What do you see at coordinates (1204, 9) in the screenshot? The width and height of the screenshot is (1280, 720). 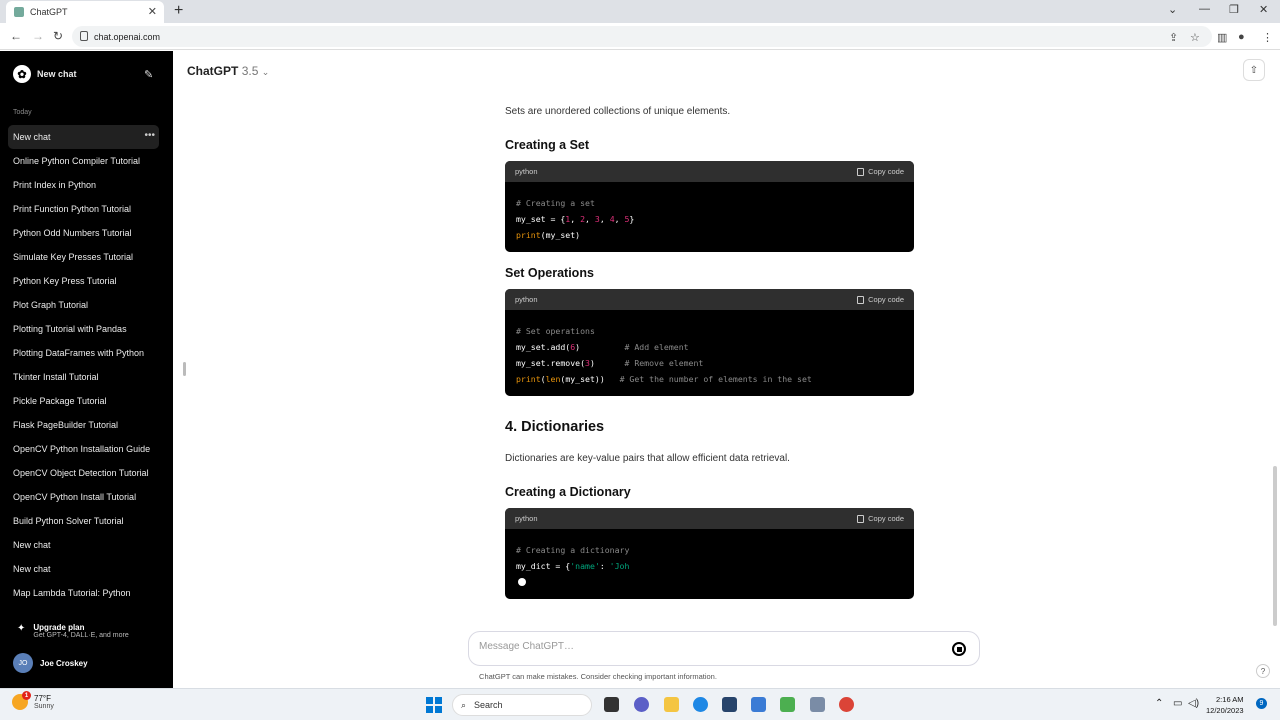 I see `minimize-icon: —` at bounding box center [1204, 9].